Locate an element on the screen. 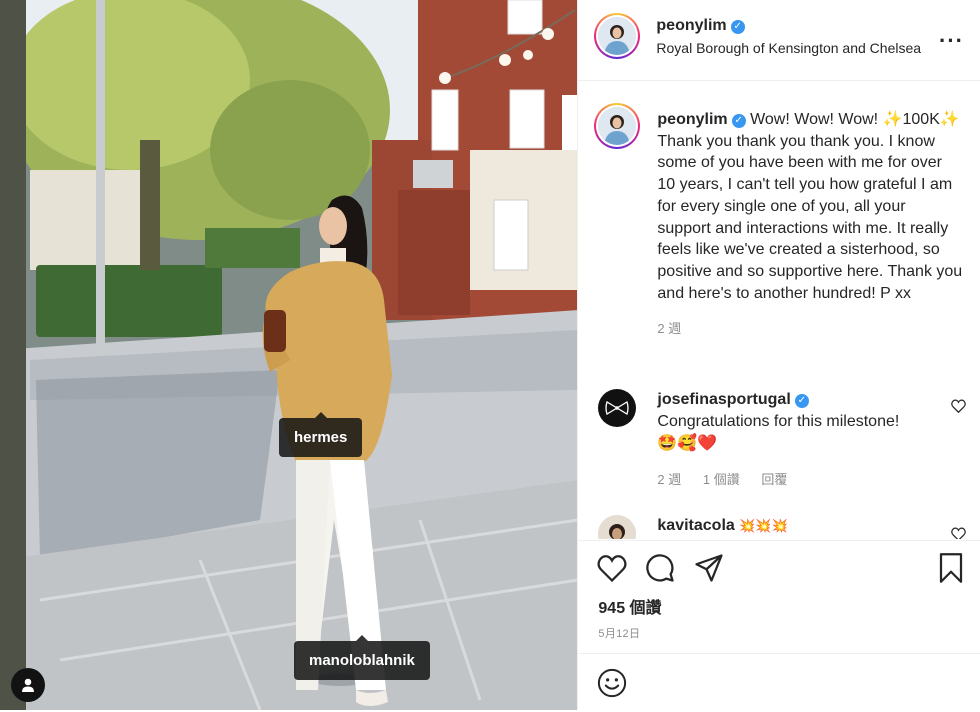 Image resolution: width=980 pixels, height=712 pixels. caption-avatar-image is located at coordinates (617, 126).